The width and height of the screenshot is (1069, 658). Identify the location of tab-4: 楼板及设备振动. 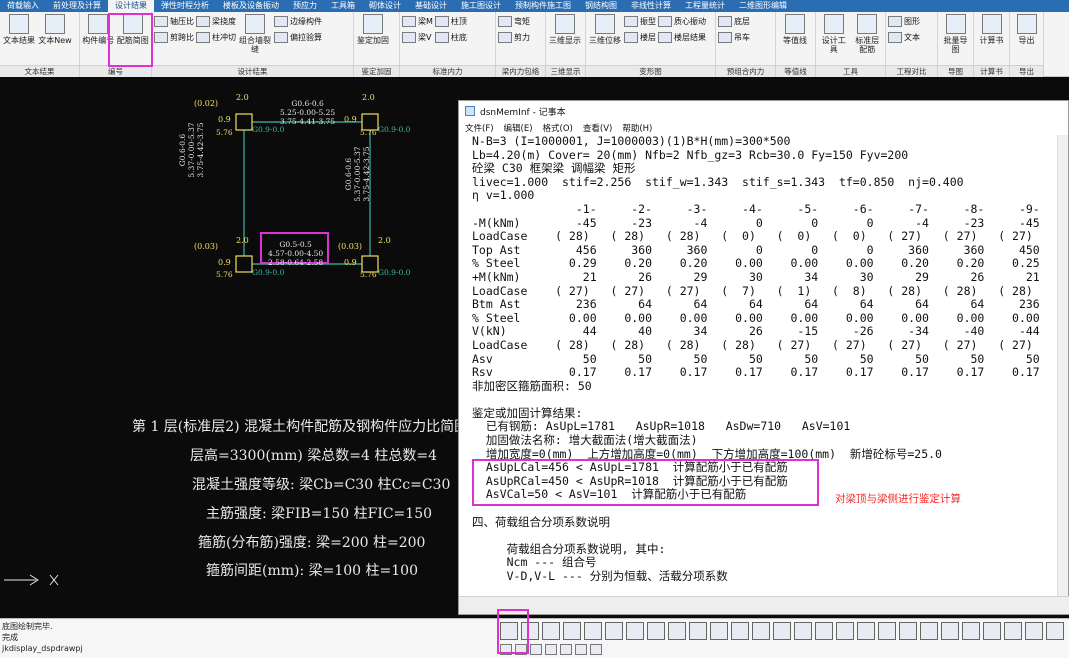
(251, 6).